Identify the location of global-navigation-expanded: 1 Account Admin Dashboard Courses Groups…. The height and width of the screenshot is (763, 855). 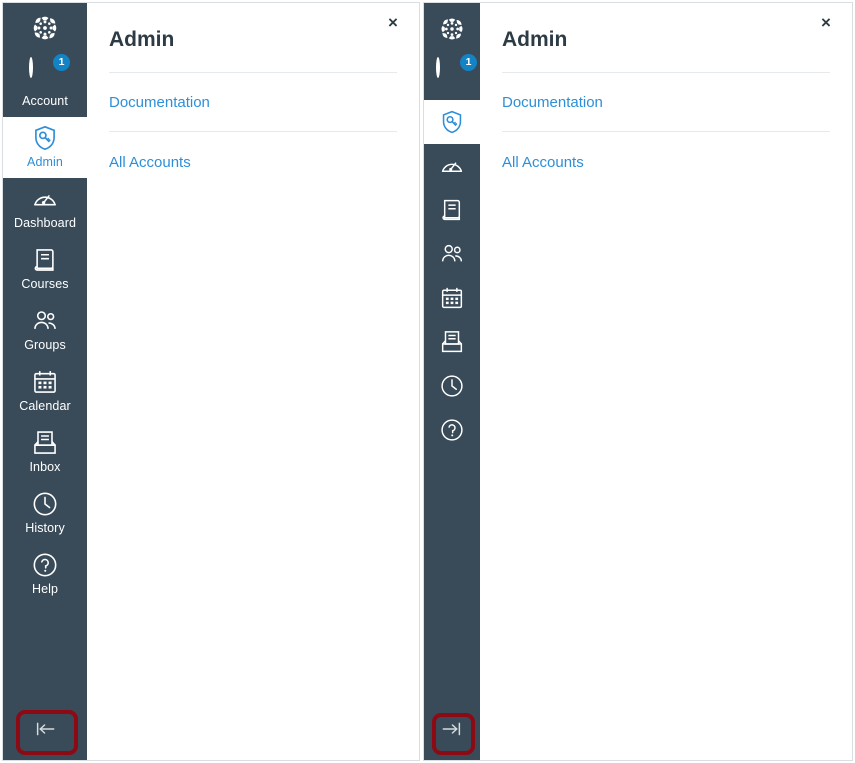
(45, 381).